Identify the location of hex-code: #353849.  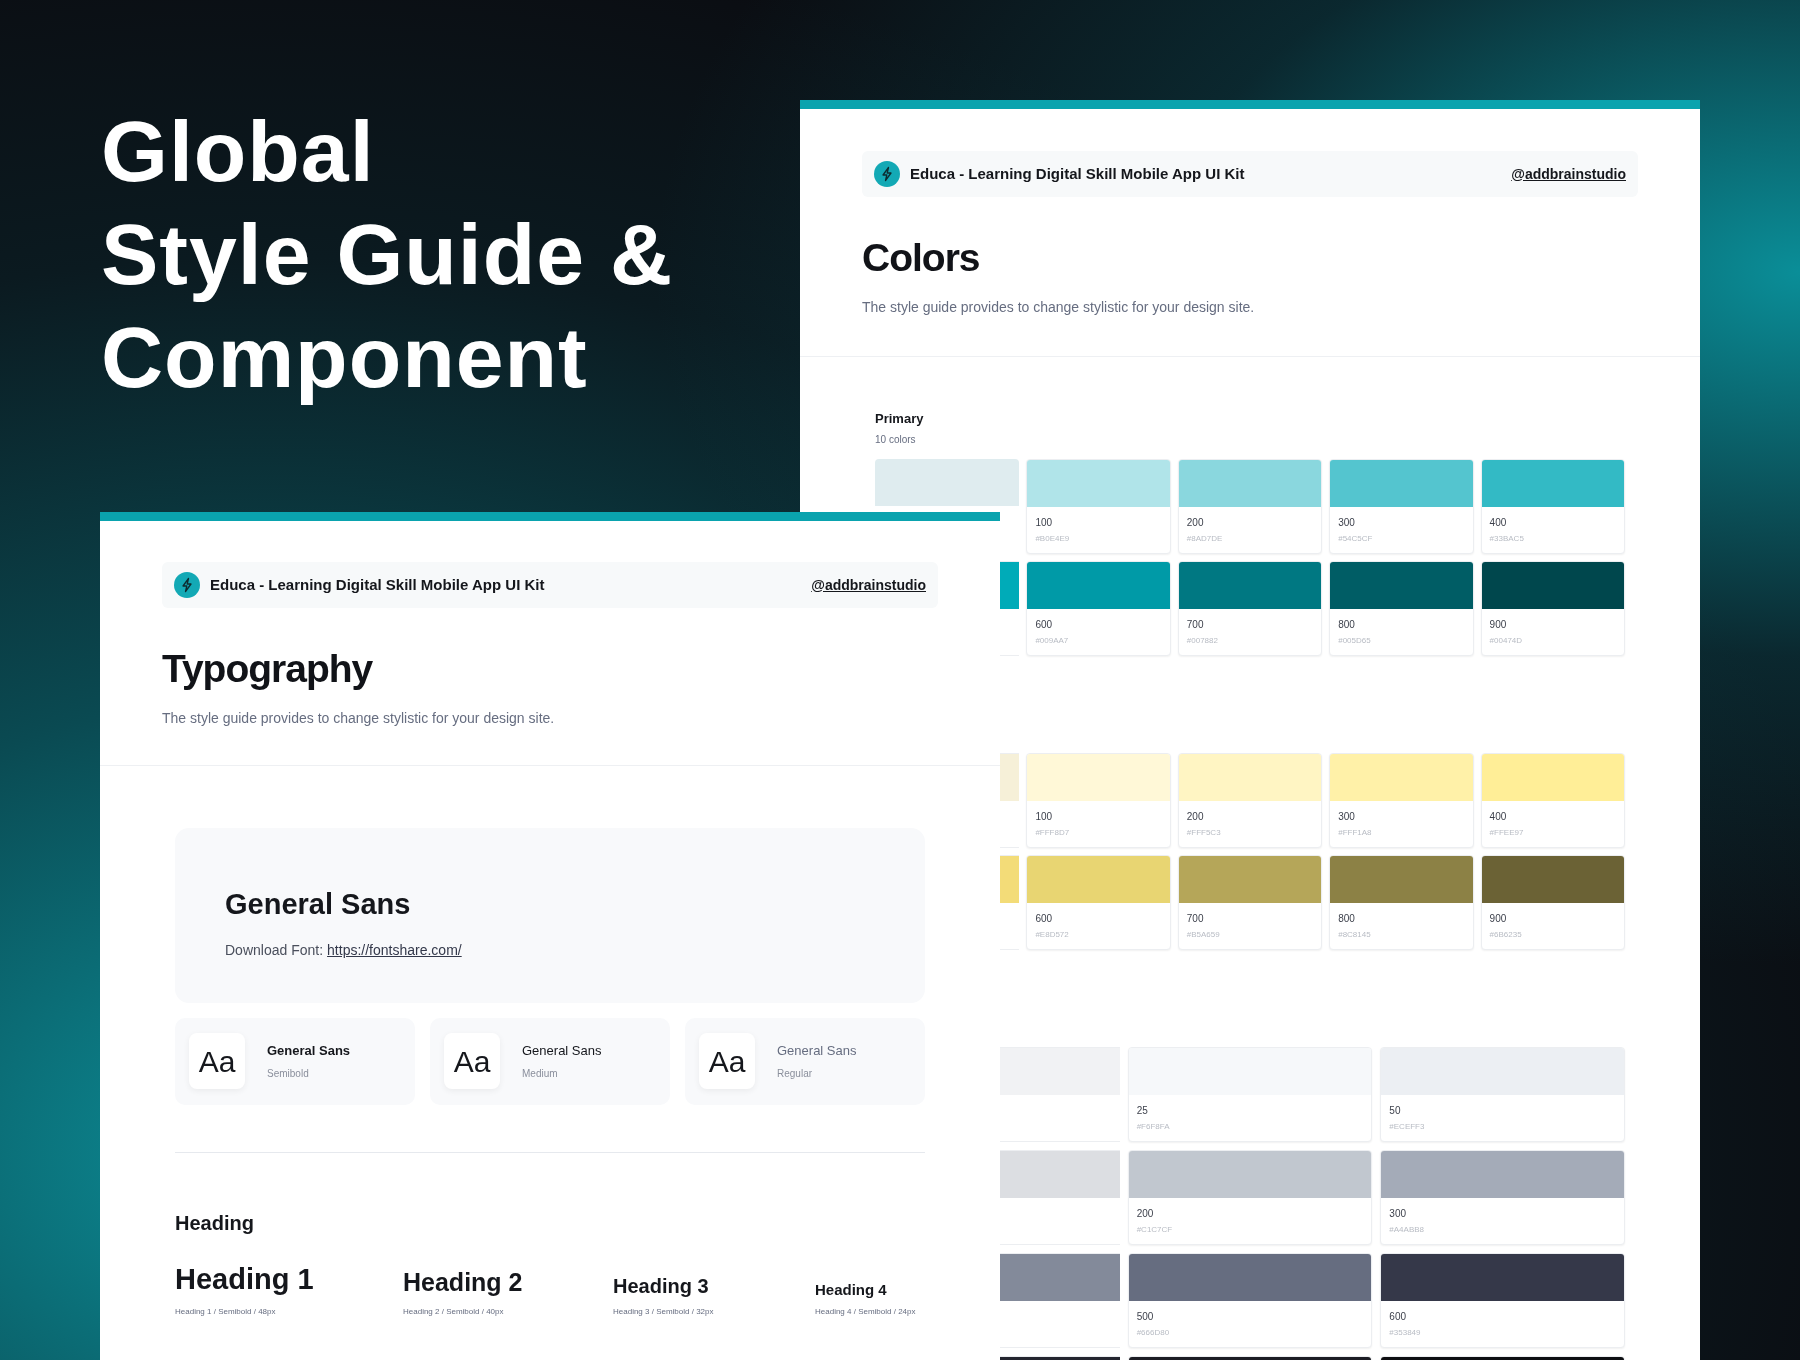
(1405, 1333).